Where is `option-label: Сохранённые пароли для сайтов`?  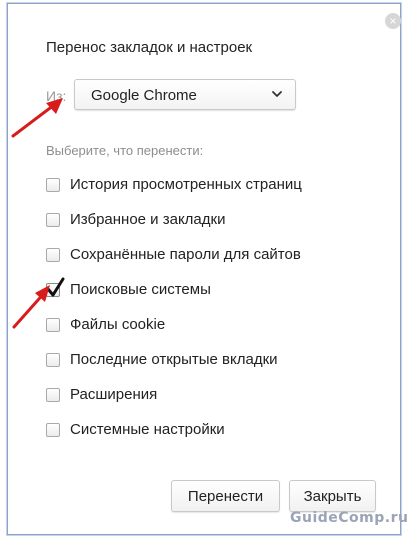
option-label: Сохранённые пароли для сайтов is located at coordinates (185, 254).